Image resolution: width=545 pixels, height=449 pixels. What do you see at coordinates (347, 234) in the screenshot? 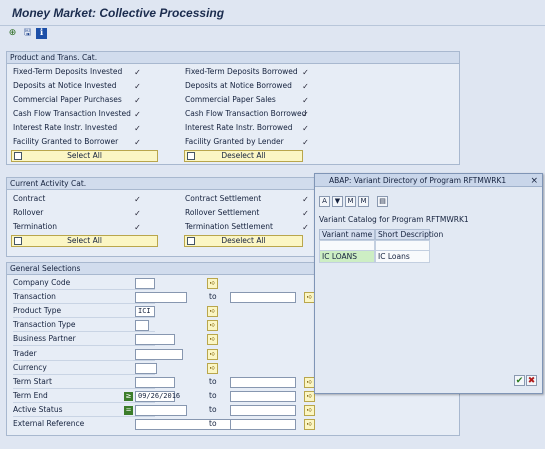
I see `col-variant-name: Variant name` at bounding box center [347, 234].